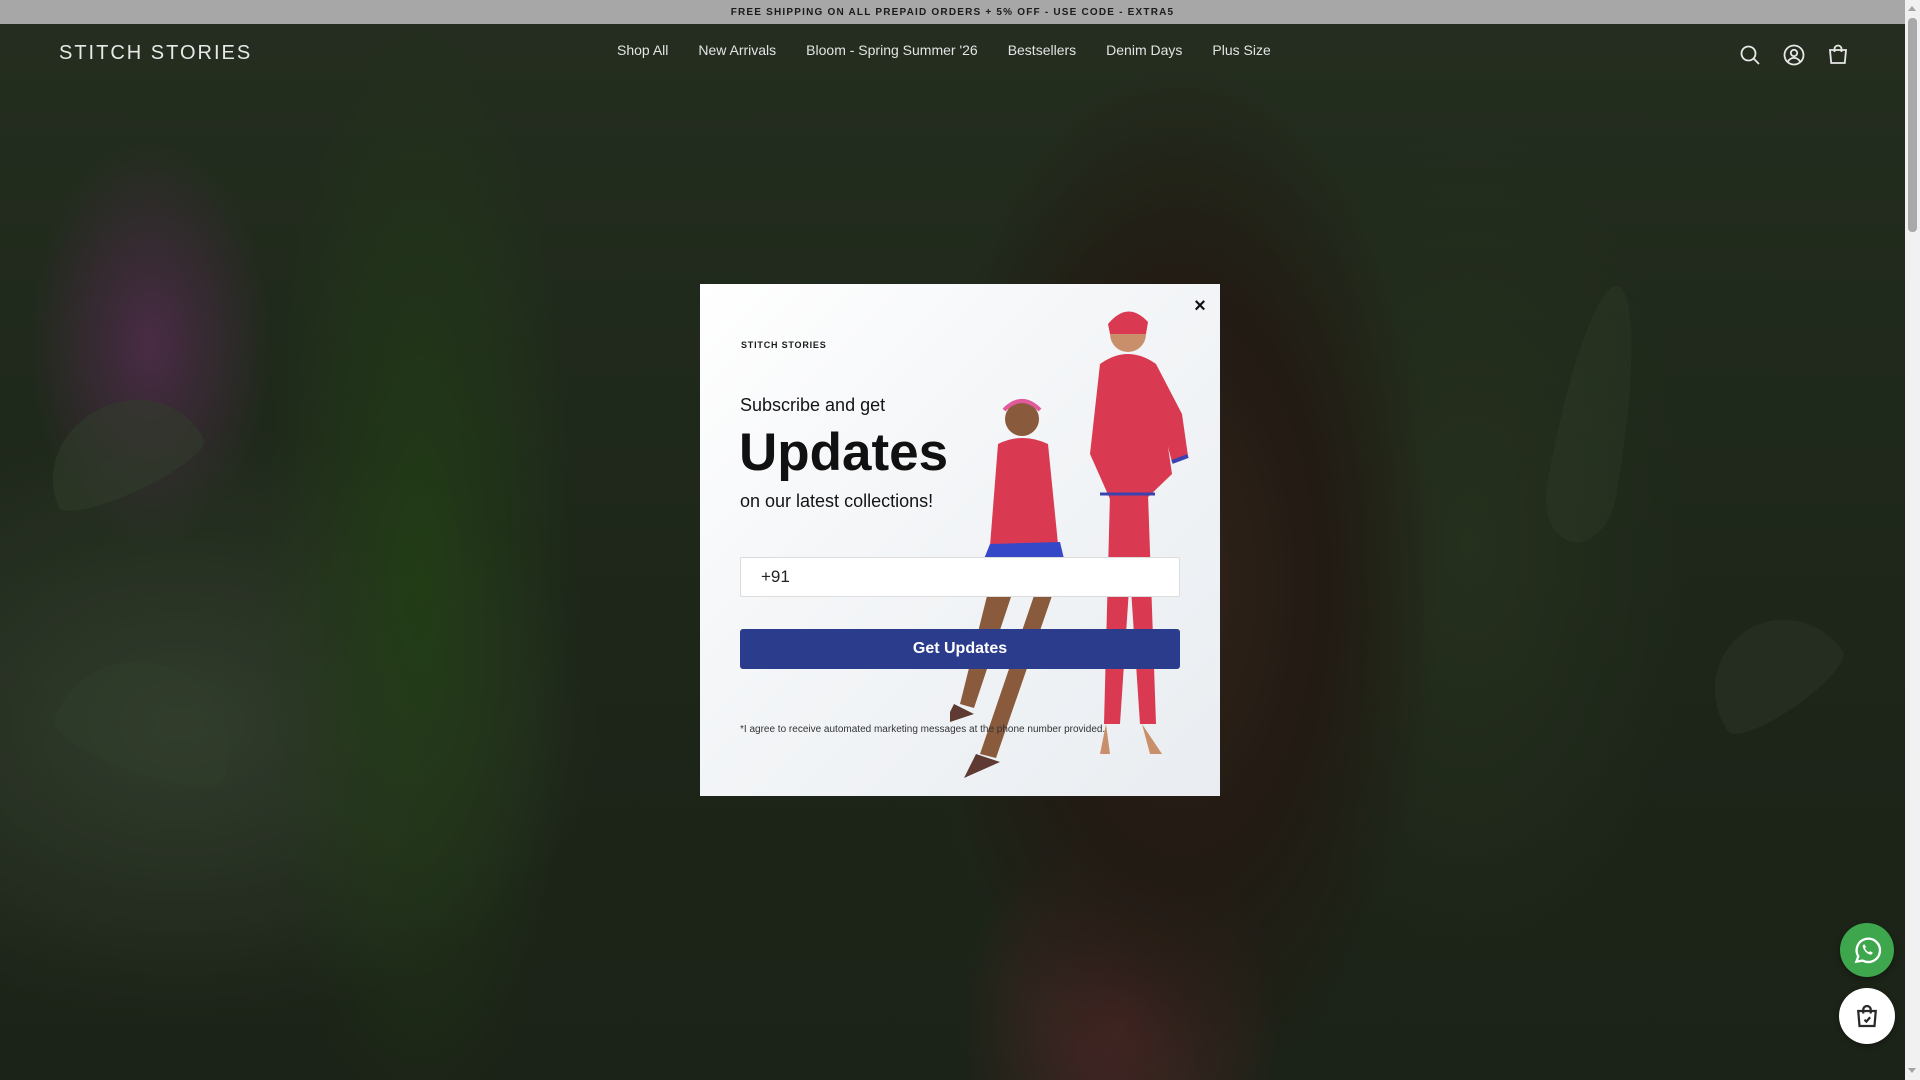 The image size is (1920, 1080). I want to click on site-logo: STITCH STORIES, so click(155, 53).